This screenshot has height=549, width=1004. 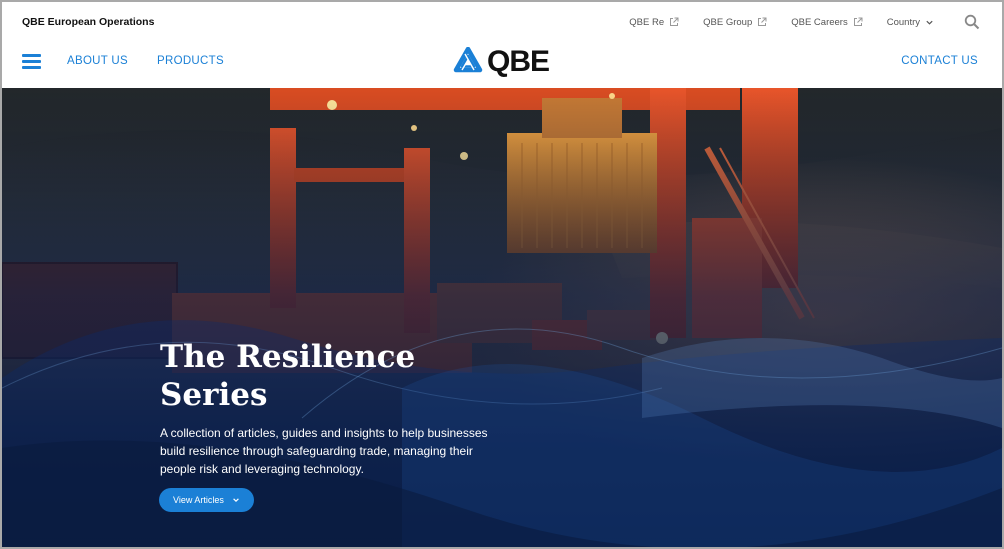 What do you see at coordinates (288, 357) in the screenshot?
I see `hero-title-line1: The Resilience` at bounding box center [288, 357].